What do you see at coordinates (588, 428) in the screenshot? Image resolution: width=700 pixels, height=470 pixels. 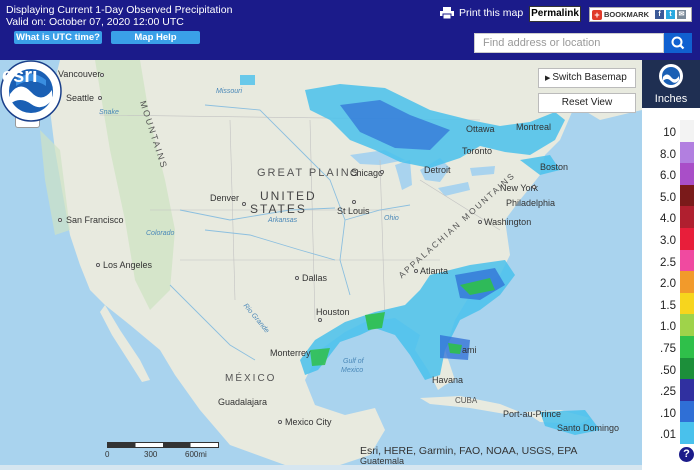 I see `label-santo-domingo: Santo Domingo` at bounding box center [588, 428].